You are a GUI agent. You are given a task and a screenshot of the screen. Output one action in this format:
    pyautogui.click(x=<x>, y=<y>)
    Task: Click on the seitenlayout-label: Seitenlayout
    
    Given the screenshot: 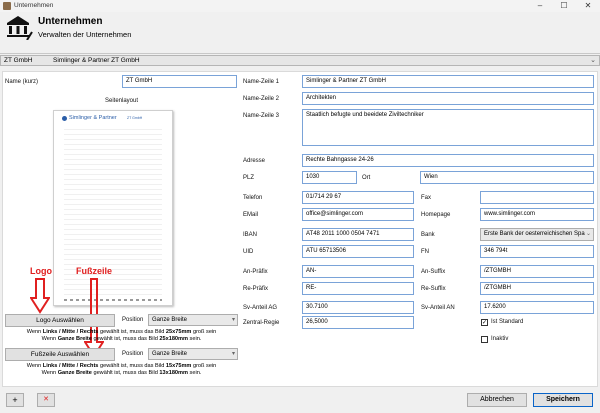 What is the action you would take?
    pyautogui.click(x=122, y=101)
    